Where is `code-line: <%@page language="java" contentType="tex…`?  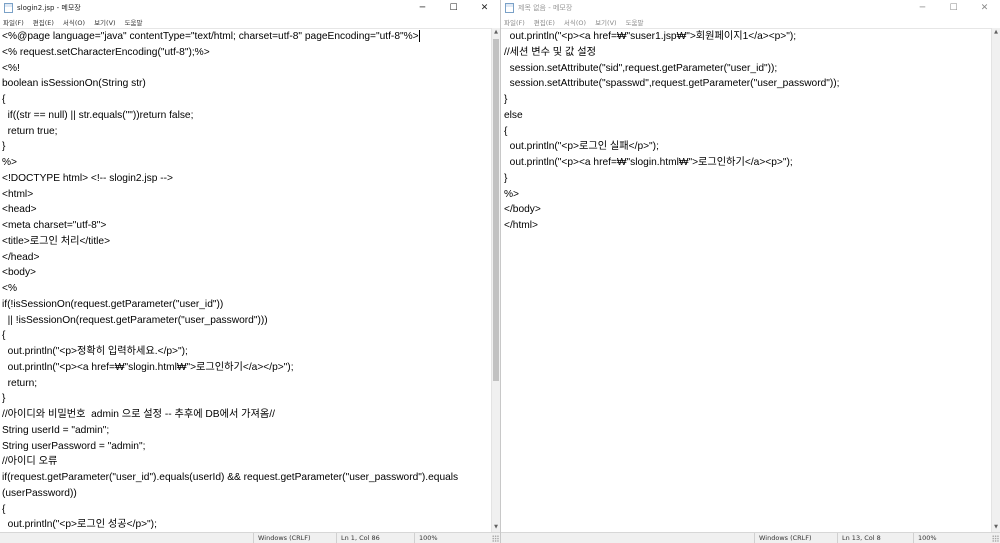
code-line: <%@page language="java" contentType="tex… is located at coordinates (211, 36).